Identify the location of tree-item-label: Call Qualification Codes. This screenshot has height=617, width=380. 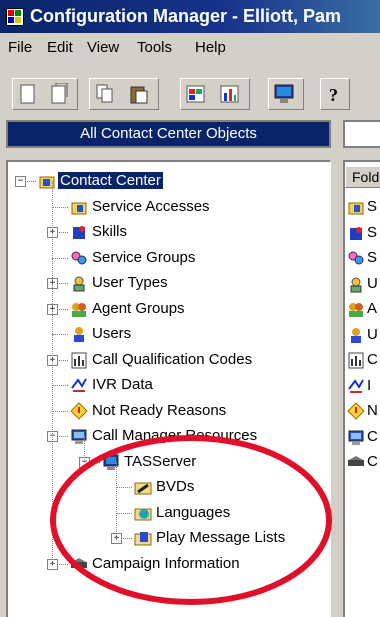
(172, 359).